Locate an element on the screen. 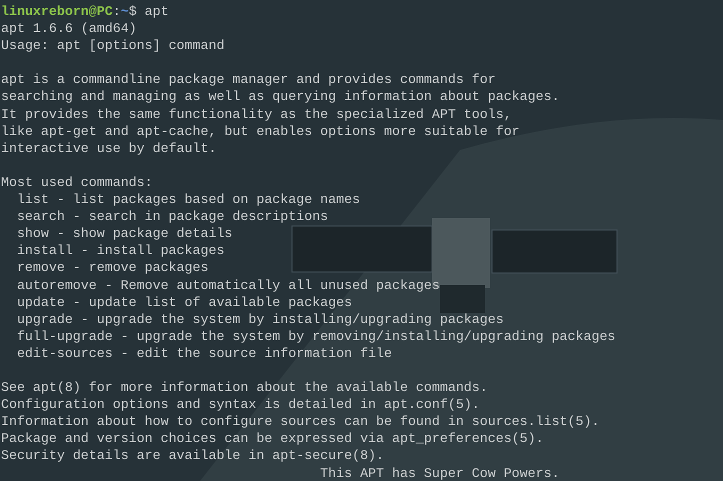  output-line: interactive use by default. is located at coordinates (108, 148).